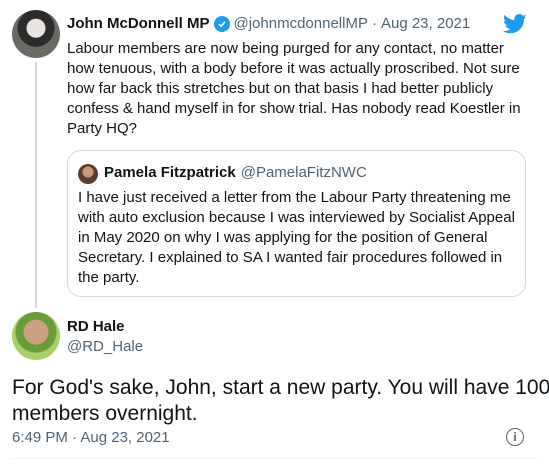  I want to click on parent-author-name: John McDonnell MP, so click(138, 23).